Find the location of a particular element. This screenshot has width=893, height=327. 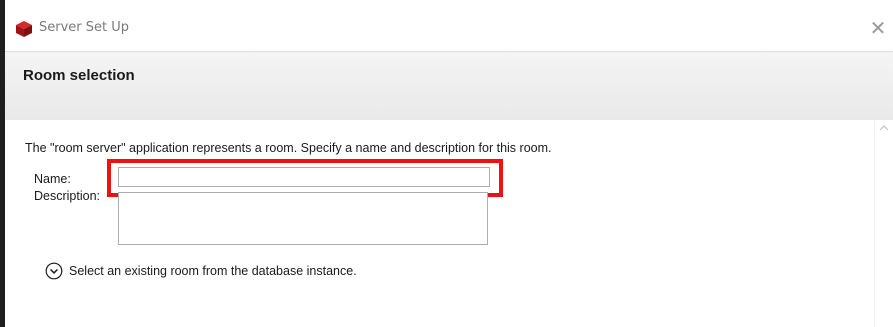

red-cube-icon is located at coordinates (24, 29).